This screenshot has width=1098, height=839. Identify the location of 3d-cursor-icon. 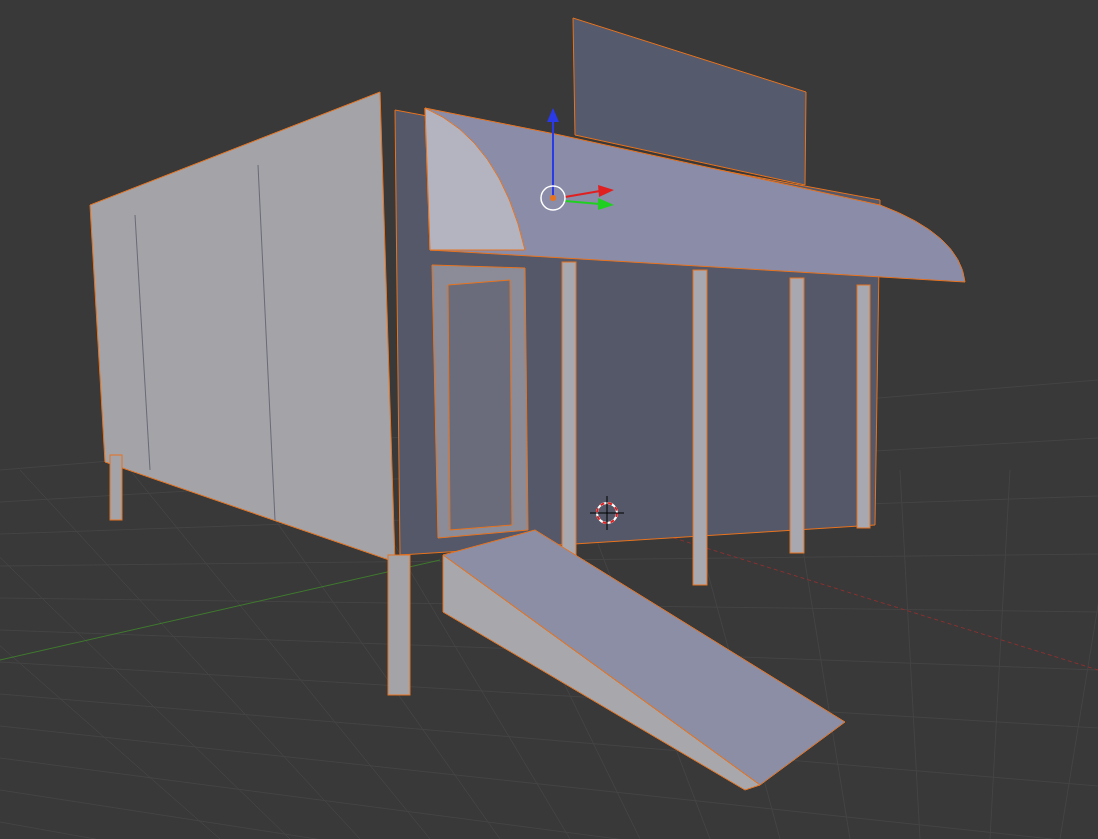
(607, 513).